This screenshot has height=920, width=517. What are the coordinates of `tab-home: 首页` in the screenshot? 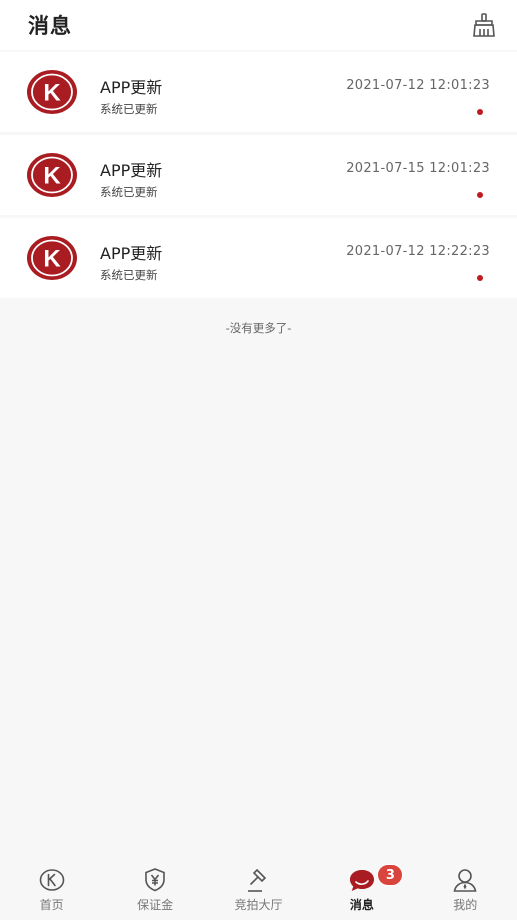 It's located at (51, 889).